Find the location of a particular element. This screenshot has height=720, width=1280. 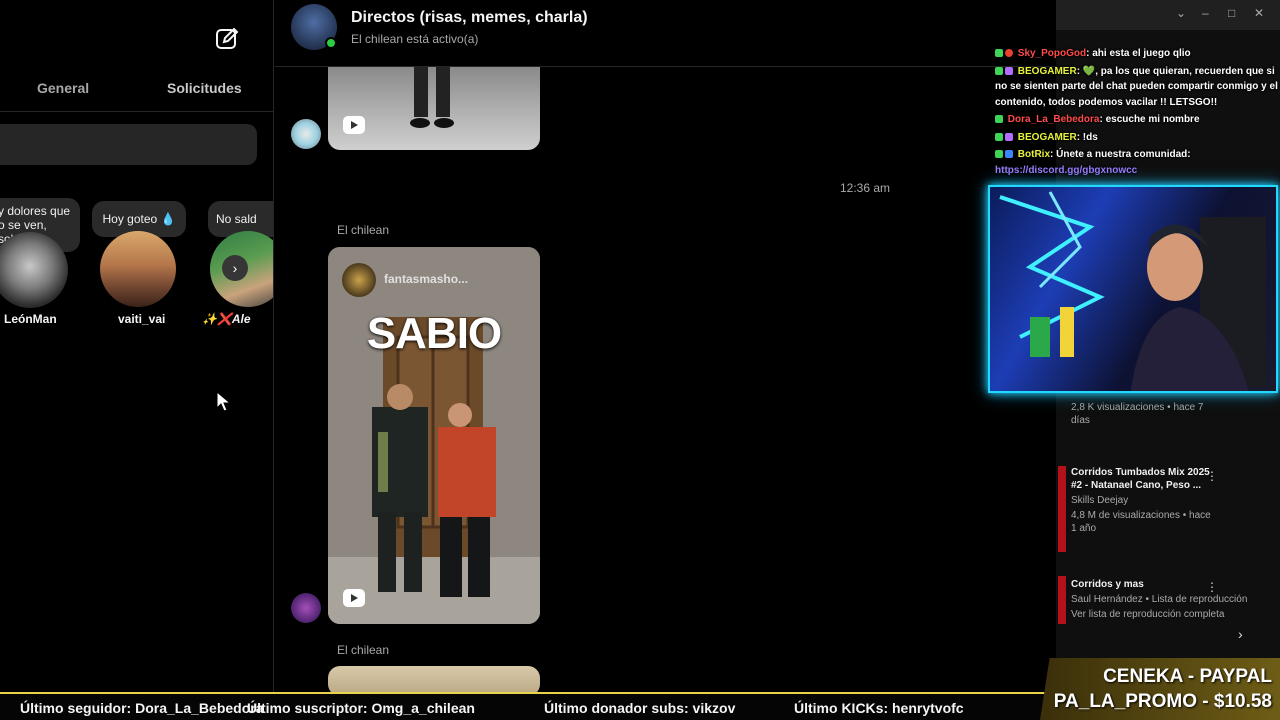

playlist-meta: Ver lista de reproducción completa is located at coordinates (1148, 614).